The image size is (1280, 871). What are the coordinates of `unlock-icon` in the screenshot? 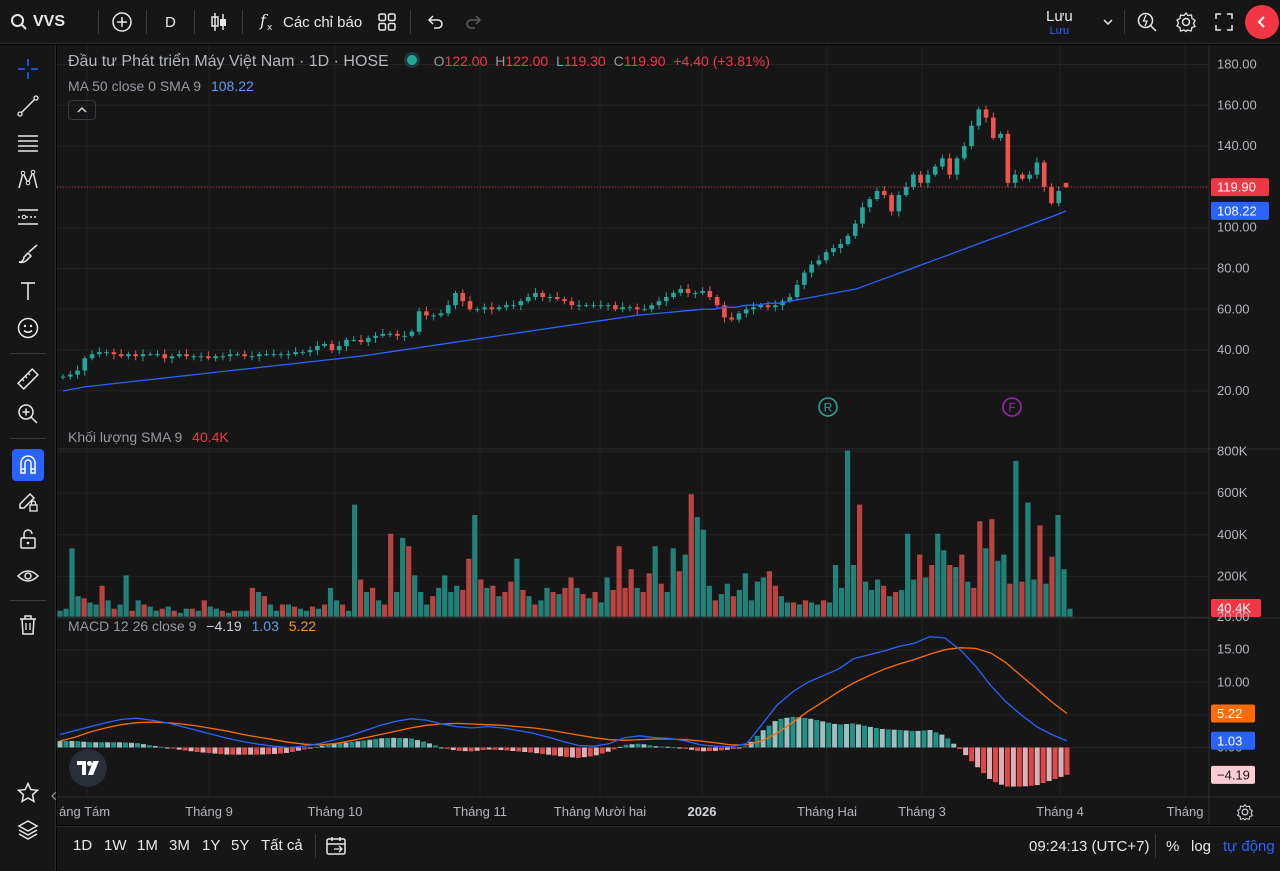 It's located at (28, 539).